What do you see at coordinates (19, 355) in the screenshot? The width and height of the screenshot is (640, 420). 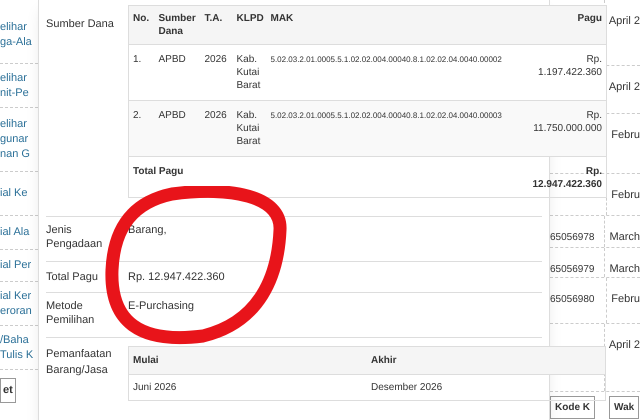 I see `list-link: Tulis K` at bounding box center [19, 355].